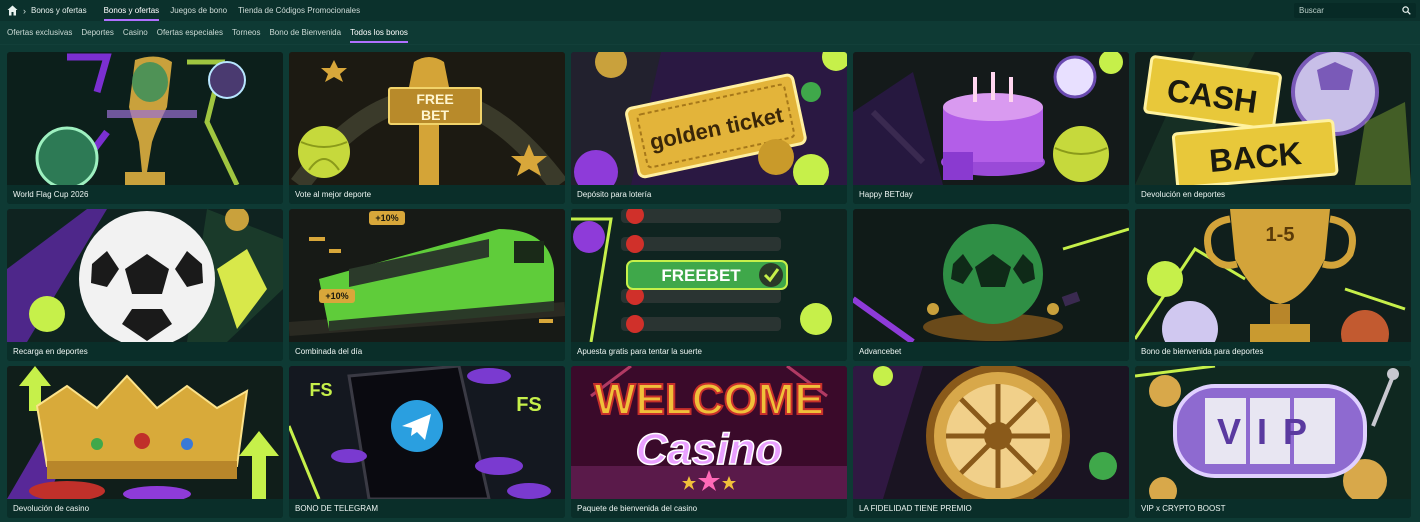 This screenshot has height=522, width=1420. Describe the element at coordinates (299, 10) in the screenshot. I see `tab-tienda-codigos: Tienda de Códigos Promocionales` at that location.